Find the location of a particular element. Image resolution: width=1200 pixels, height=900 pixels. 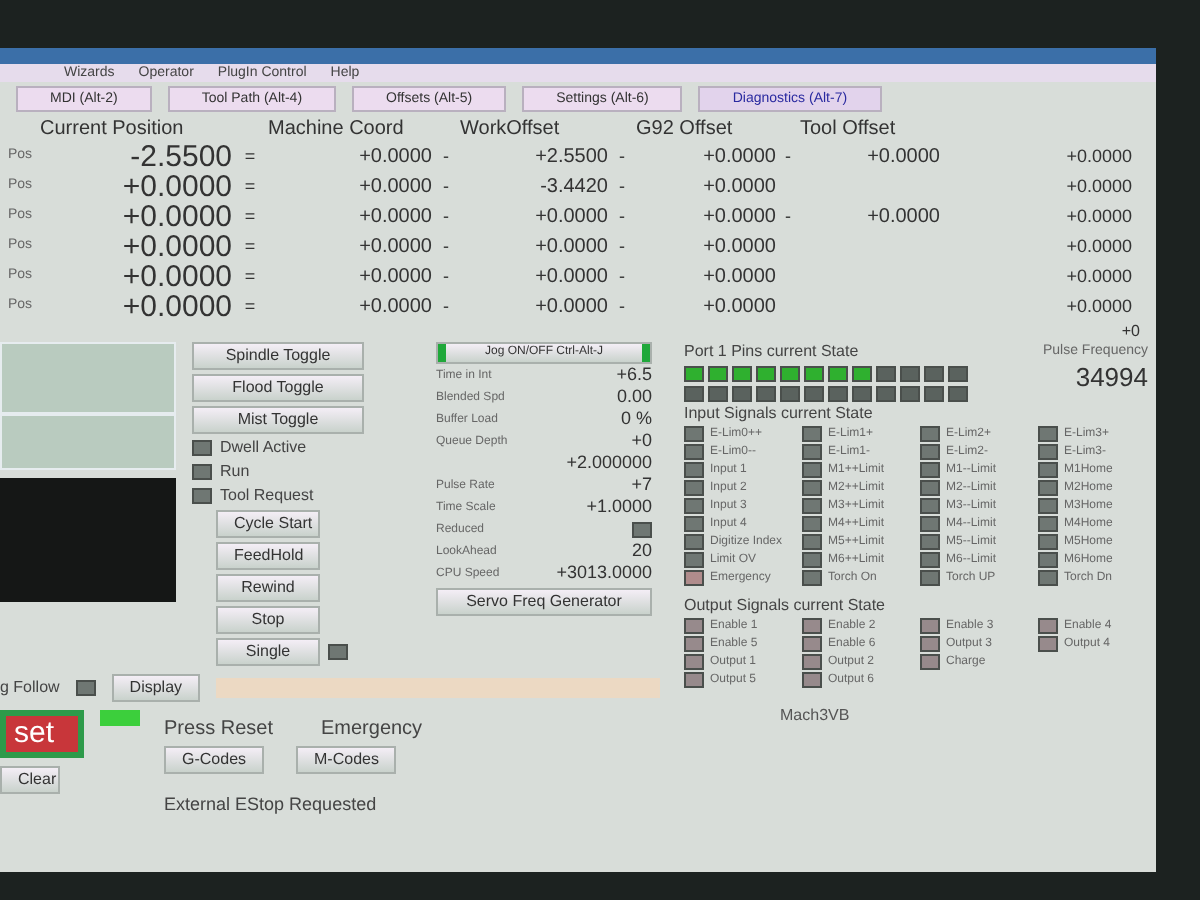

code-list-button: M-Codes is located at coordinates (346, 760).